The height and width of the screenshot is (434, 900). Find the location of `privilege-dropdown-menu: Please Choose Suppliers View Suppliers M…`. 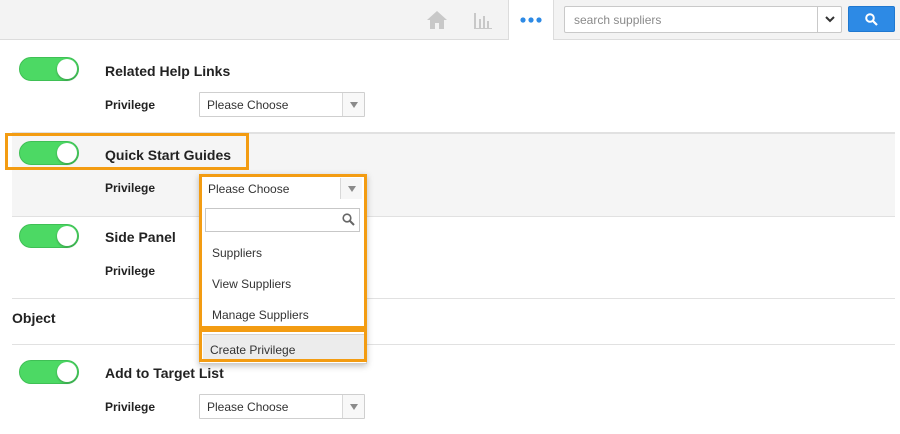

privilege-dropdown-menu: Please Choose Suppliers View Suppliers M… is located at coordinates (283, 269).